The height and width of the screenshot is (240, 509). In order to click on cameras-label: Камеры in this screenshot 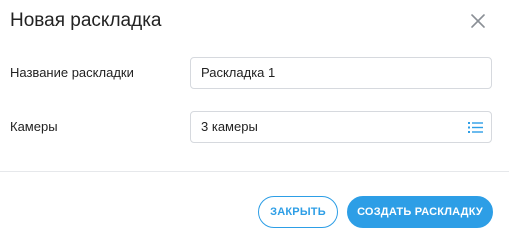, I will do `click(34, 126)`.